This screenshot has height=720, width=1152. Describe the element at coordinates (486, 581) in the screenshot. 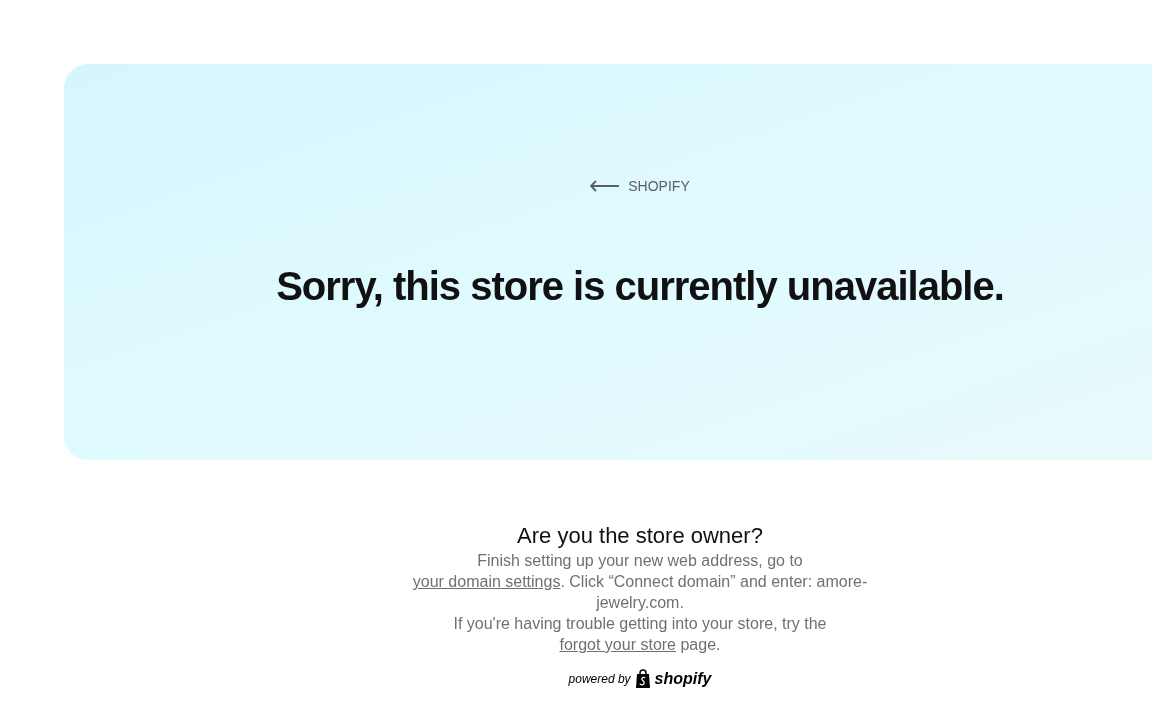

I see `help-link: your domain settings` at that location.